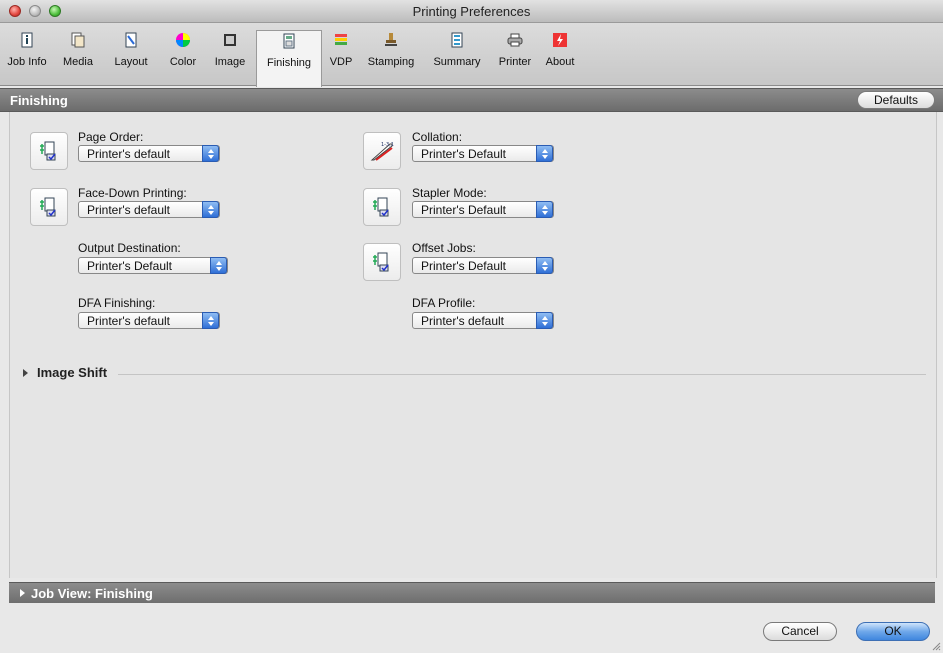  What do you see at coordinates (391, 54) in the screenshot?
I see `tab-stamping: Stamping` at bounding box center [391, 54].